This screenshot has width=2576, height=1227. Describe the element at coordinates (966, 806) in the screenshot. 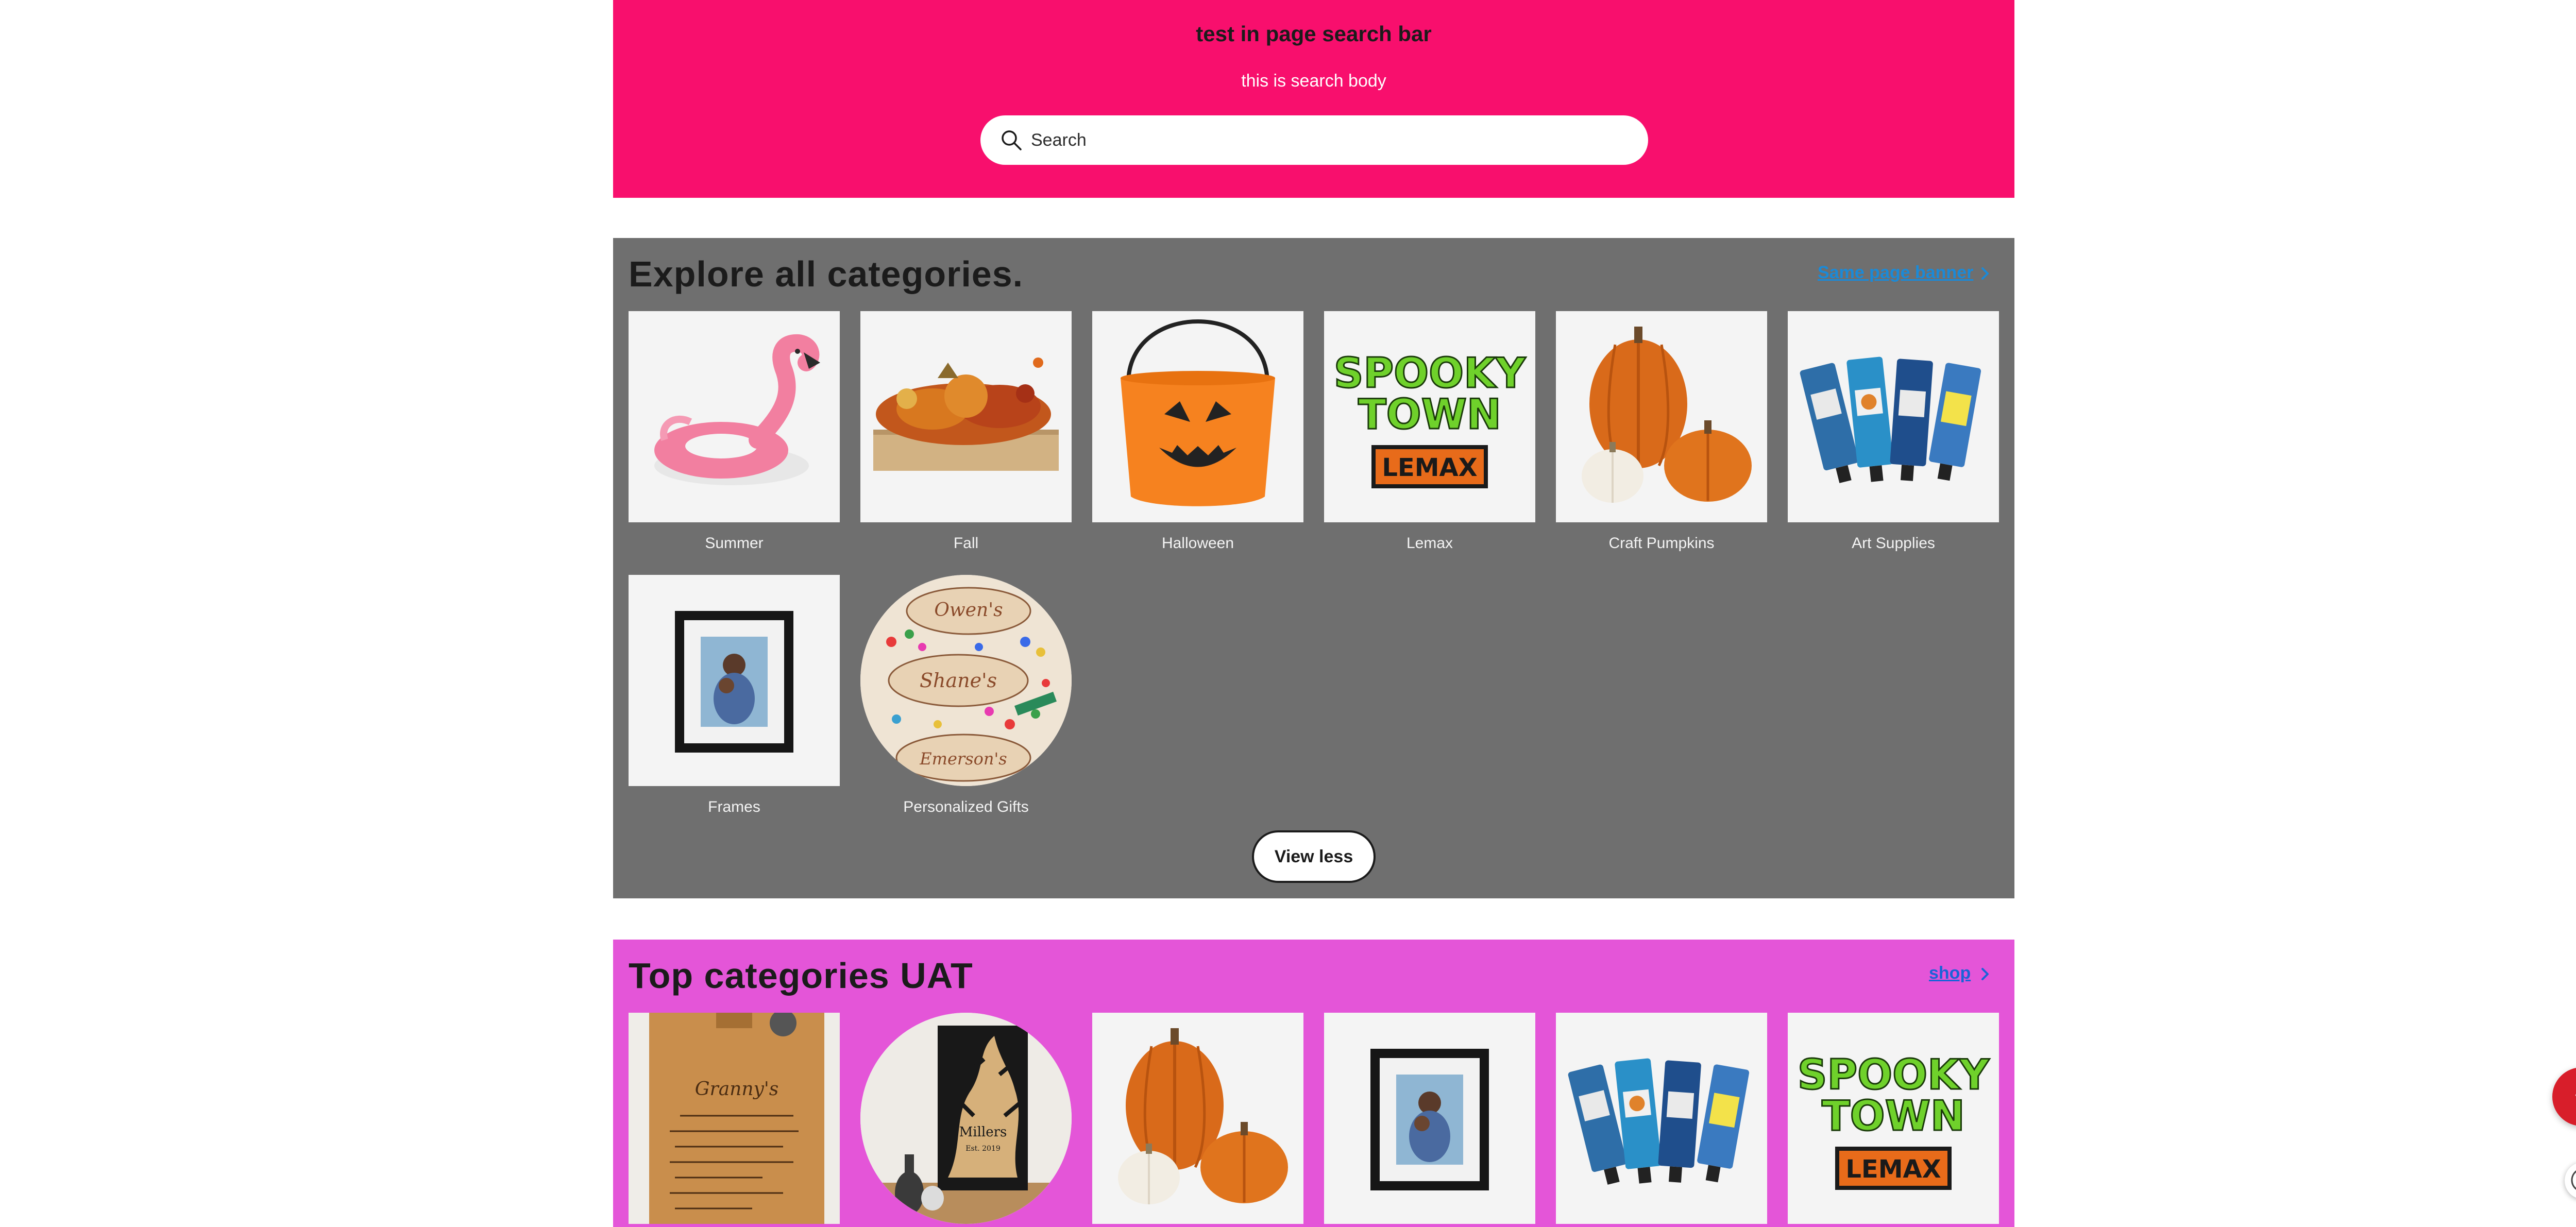

I see `category-label: Personalized Gifts` at that location.